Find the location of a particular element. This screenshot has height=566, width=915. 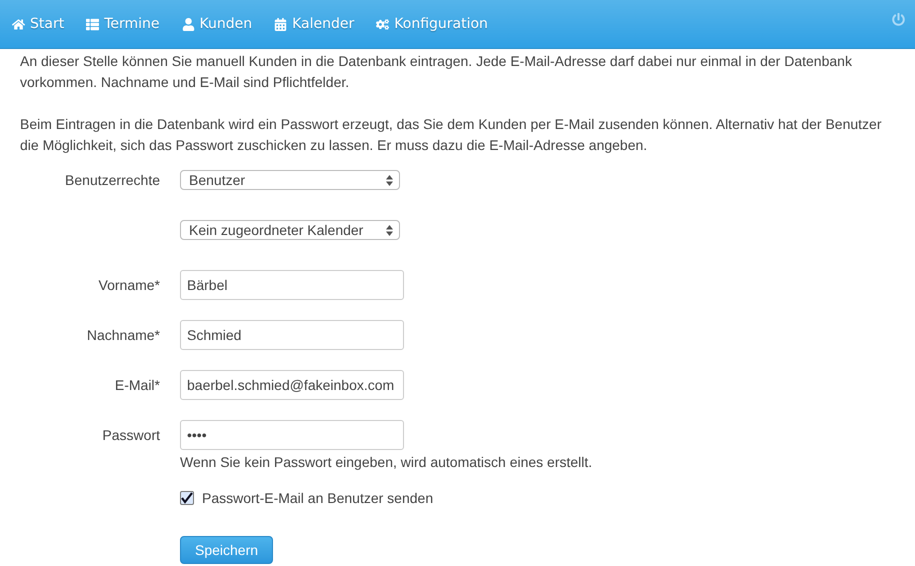

input-field: Schmied is located at coordinates (292, 335).